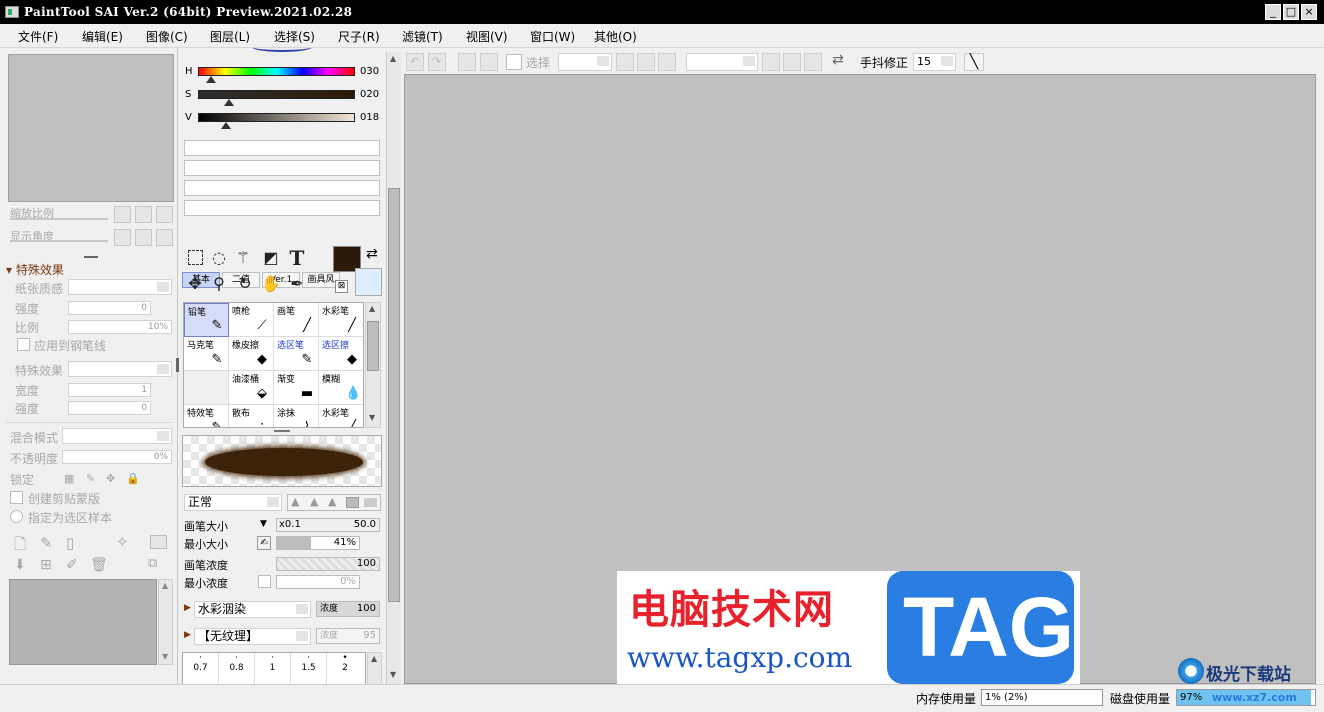 The height and width of the screenshot is (712, 1324). I want to click on shape-square-icon, so click(370, 502).